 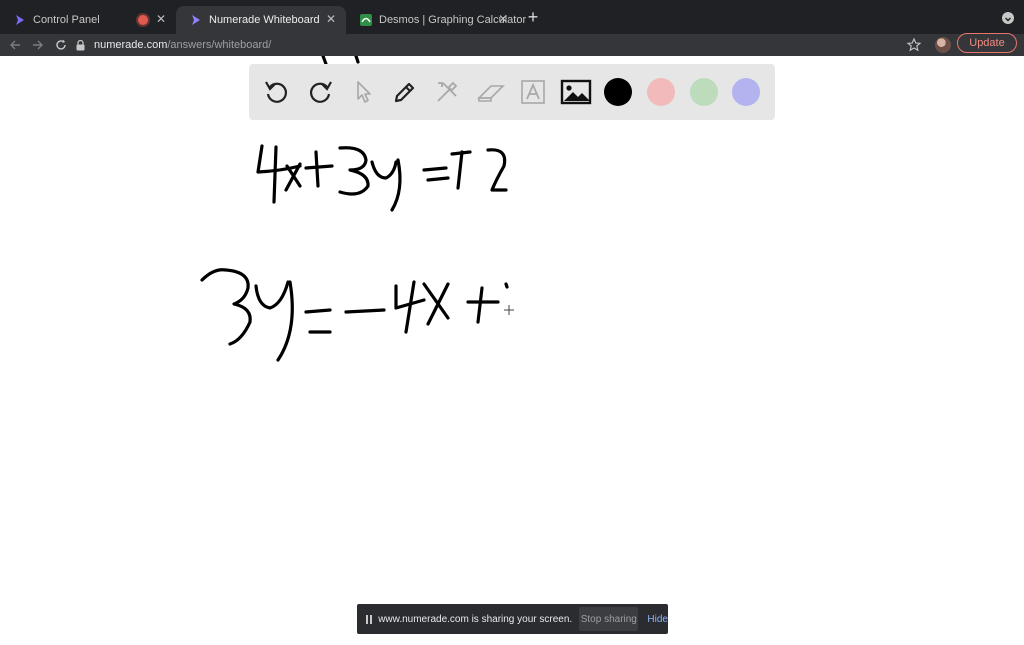 I want to click on color-swatch-green, so click(x=704, y=92).